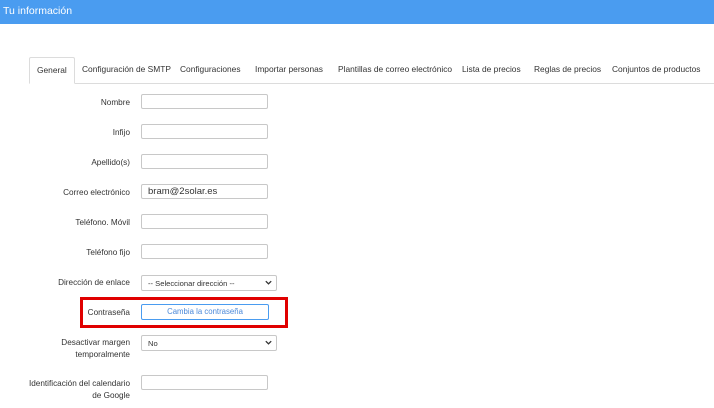  Describe the element at coordinates (357, 12) in the screenshot. I see `app-header: Tu información` at that location.